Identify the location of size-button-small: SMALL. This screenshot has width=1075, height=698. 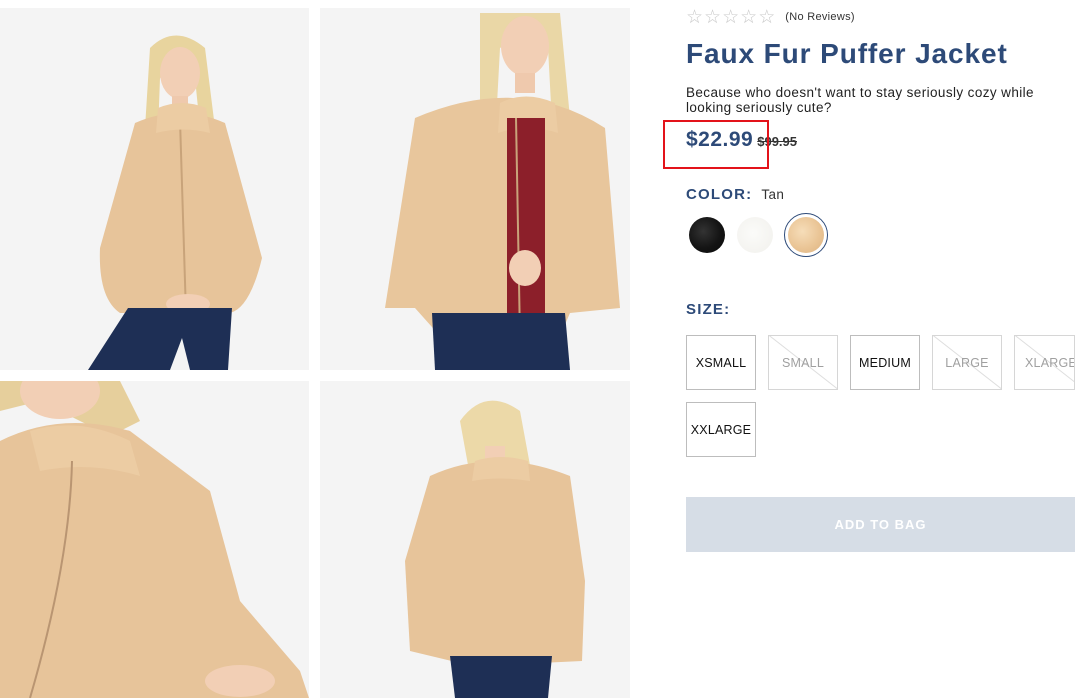
(803, 362).